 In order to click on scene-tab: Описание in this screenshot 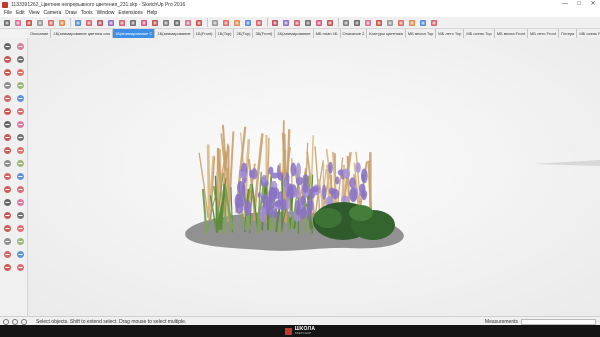, I will do `click(40, 33)`.